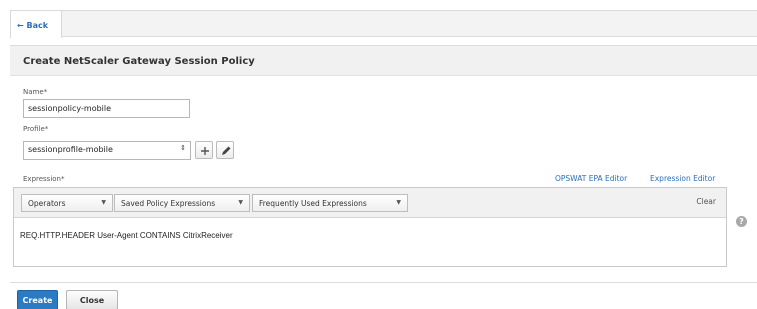  I want to click on edit-profile-button, so click(225, 150).